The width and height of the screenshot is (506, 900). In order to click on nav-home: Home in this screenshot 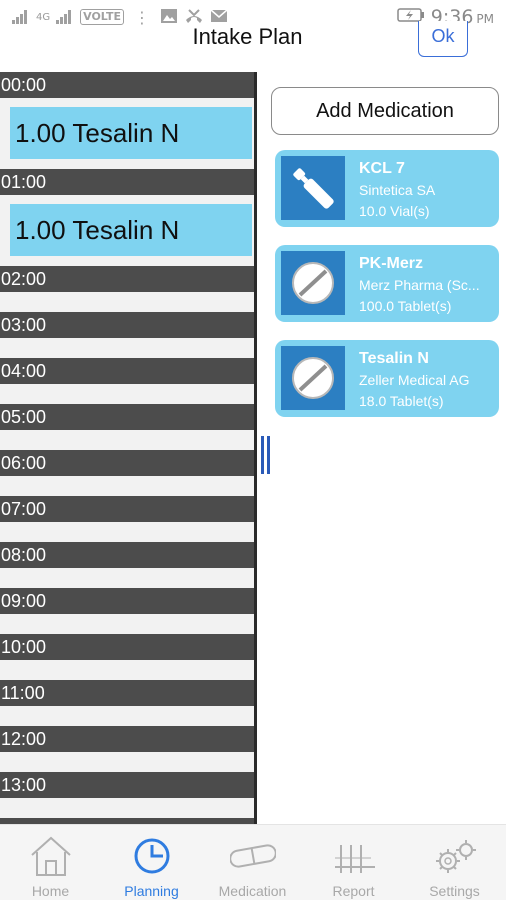, I will do `click(50, 862)`.